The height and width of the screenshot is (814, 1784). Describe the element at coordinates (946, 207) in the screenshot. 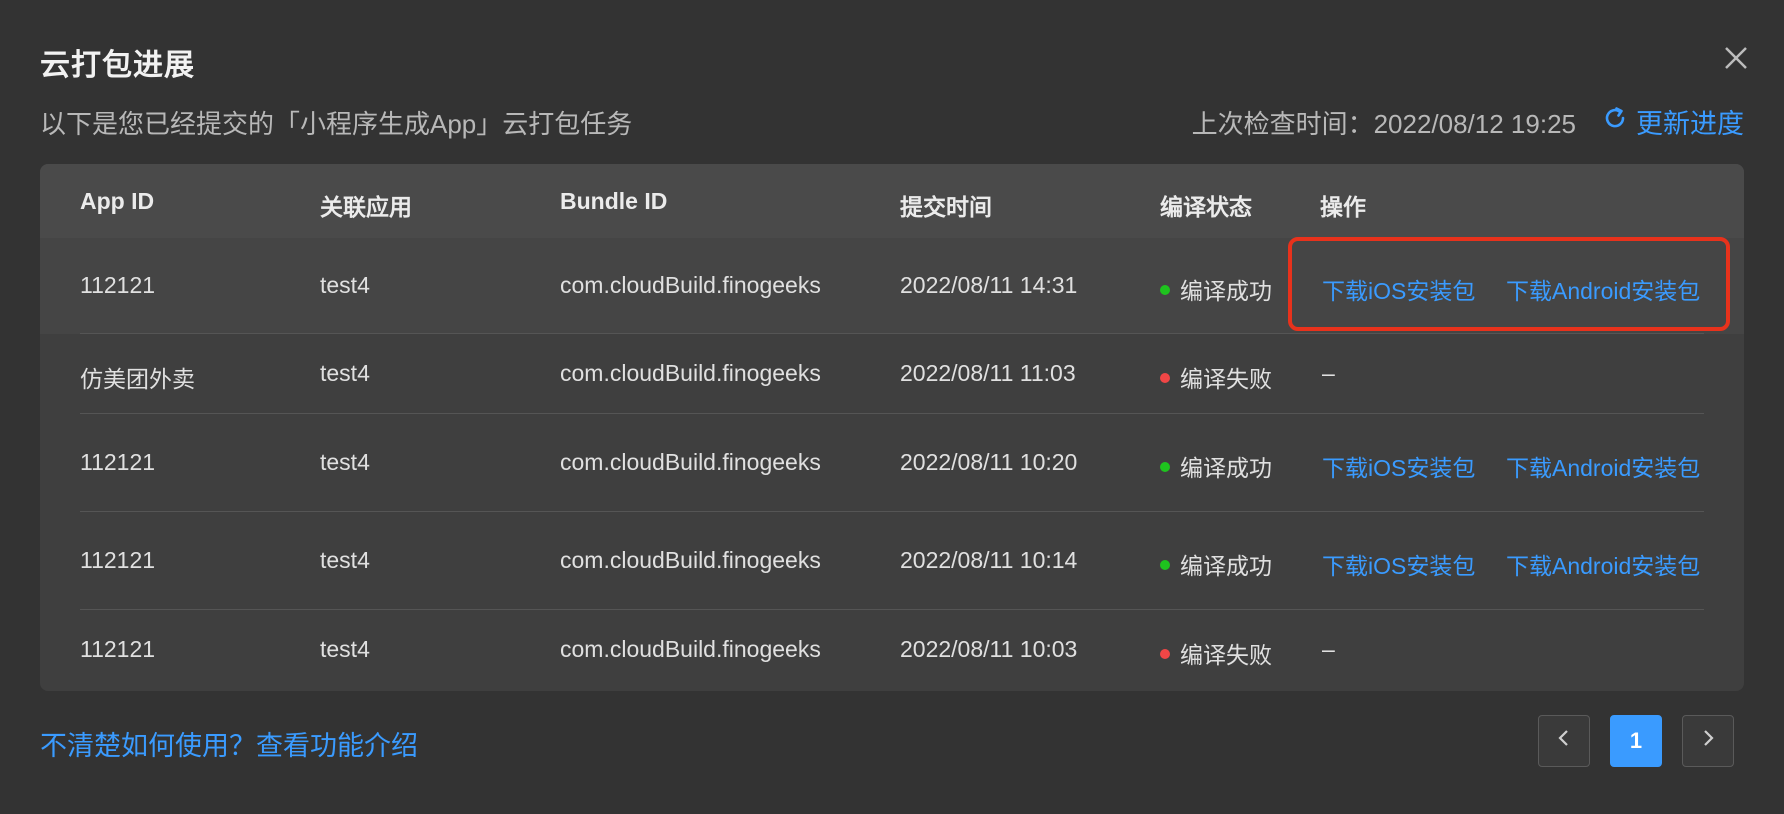

I see `header-submit-time: 提交时间` at that location.